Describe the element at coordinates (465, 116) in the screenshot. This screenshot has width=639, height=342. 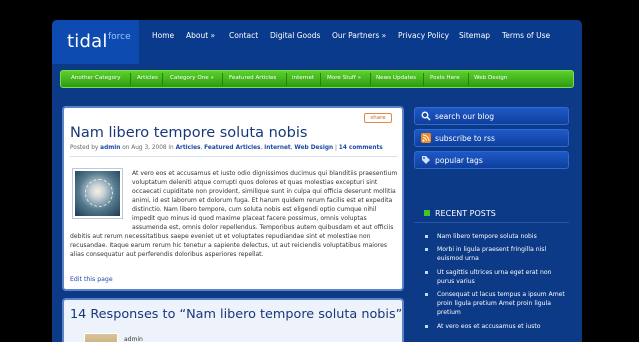
I see `search-blog-label: search our blog` at that location.